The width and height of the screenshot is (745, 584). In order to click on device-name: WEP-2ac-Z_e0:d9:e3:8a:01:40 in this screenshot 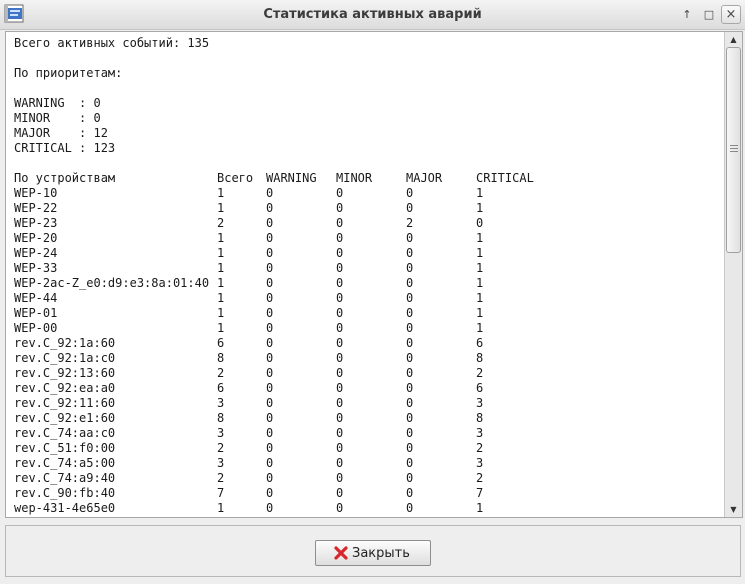, I will do `click(112, 283)`.